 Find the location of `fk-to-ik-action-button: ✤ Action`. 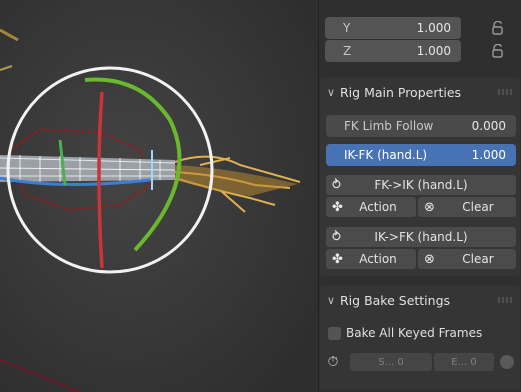

fk-to-ik-action-button: ✤ Action is located at coordinates (371, 207).